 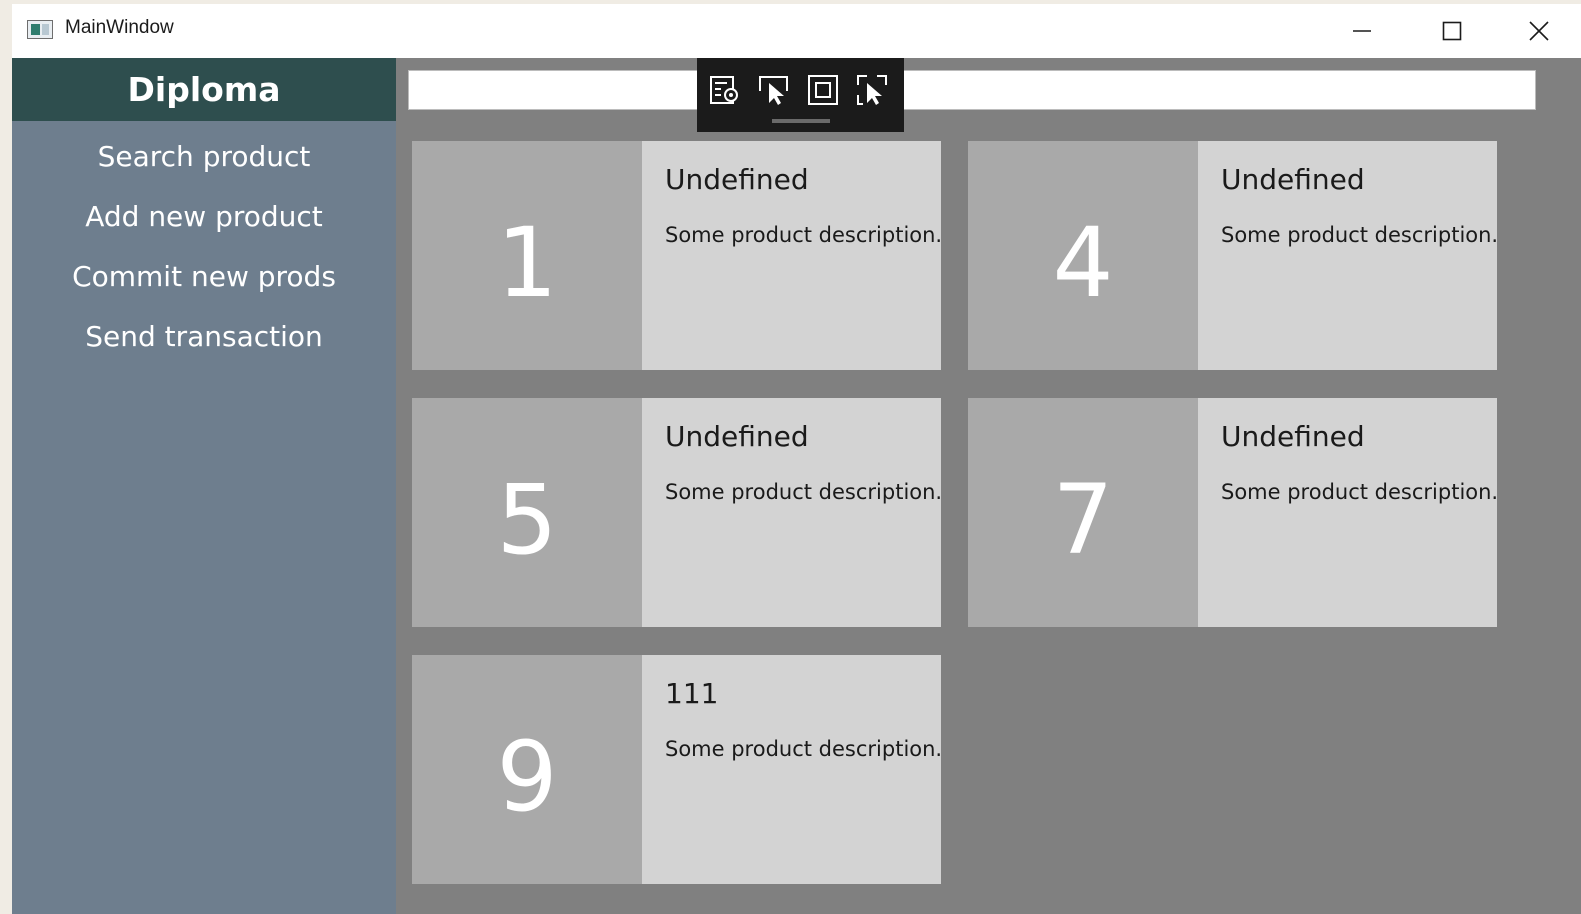 What do you see at coordinates (823, 90) in the screenshot?
I see `display-layout-adorners-icon` at bounding box center [823, 90].